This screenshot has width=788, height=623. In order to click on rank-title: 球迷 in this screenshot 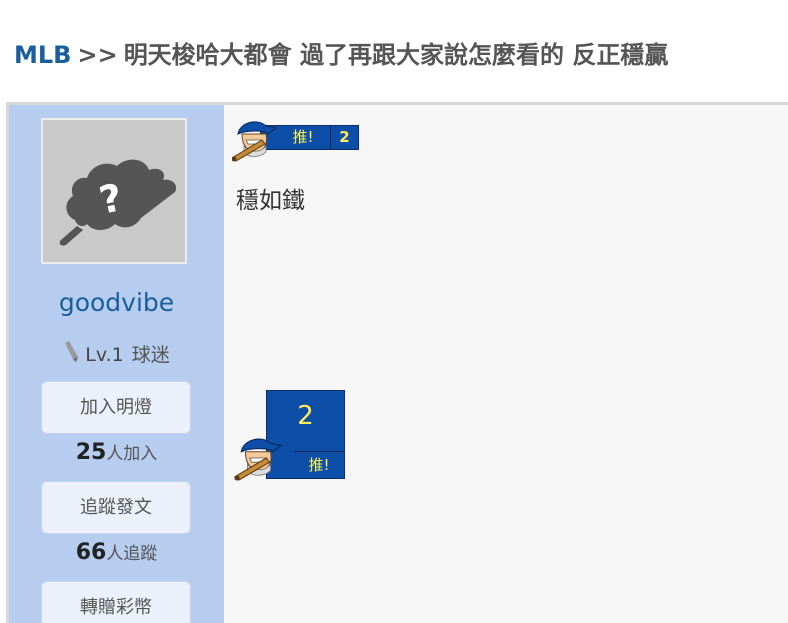, I will do `click(150, 355)`.